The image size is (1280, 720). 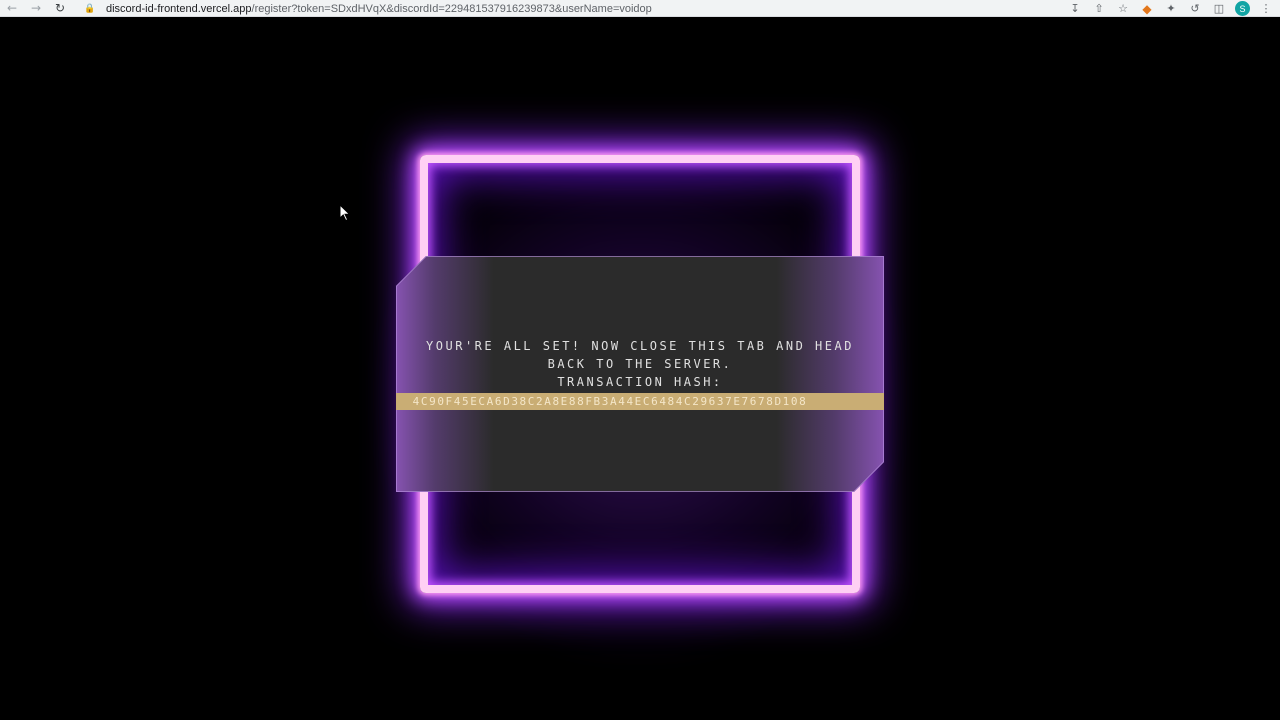 I want to click on reload-icon: ↻, so click(x=60, y=8).